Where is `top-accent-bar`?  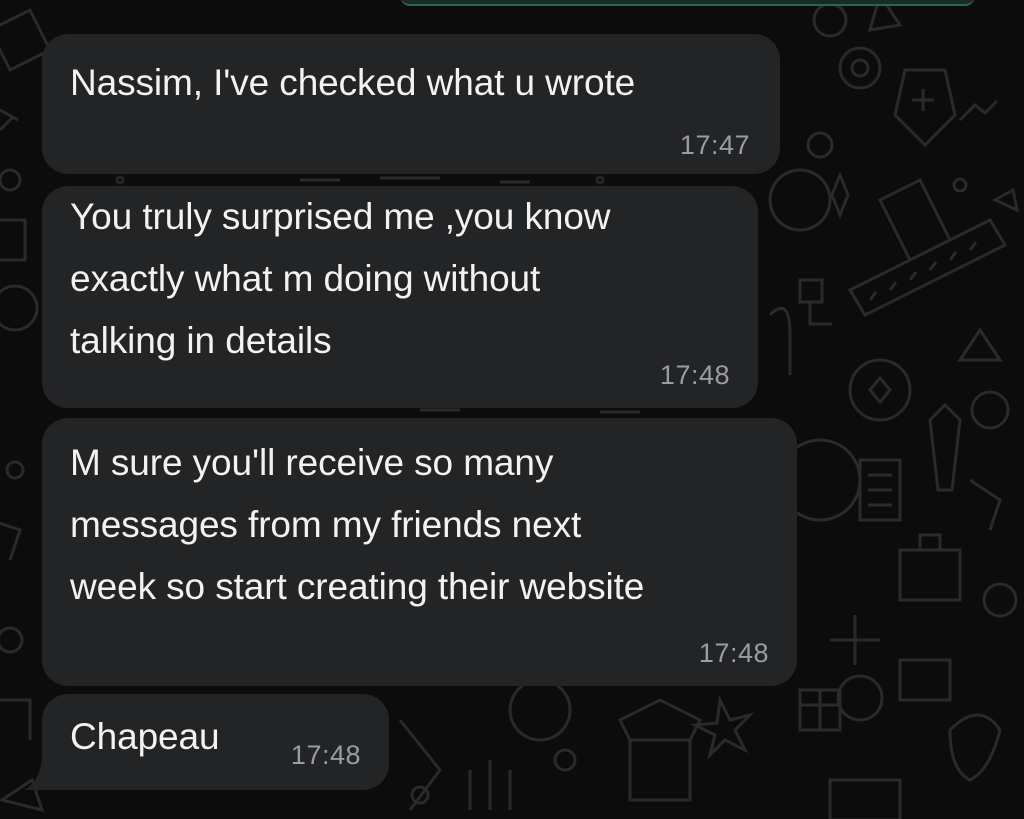
top-accent-bar is located at coordinates (687, 3).